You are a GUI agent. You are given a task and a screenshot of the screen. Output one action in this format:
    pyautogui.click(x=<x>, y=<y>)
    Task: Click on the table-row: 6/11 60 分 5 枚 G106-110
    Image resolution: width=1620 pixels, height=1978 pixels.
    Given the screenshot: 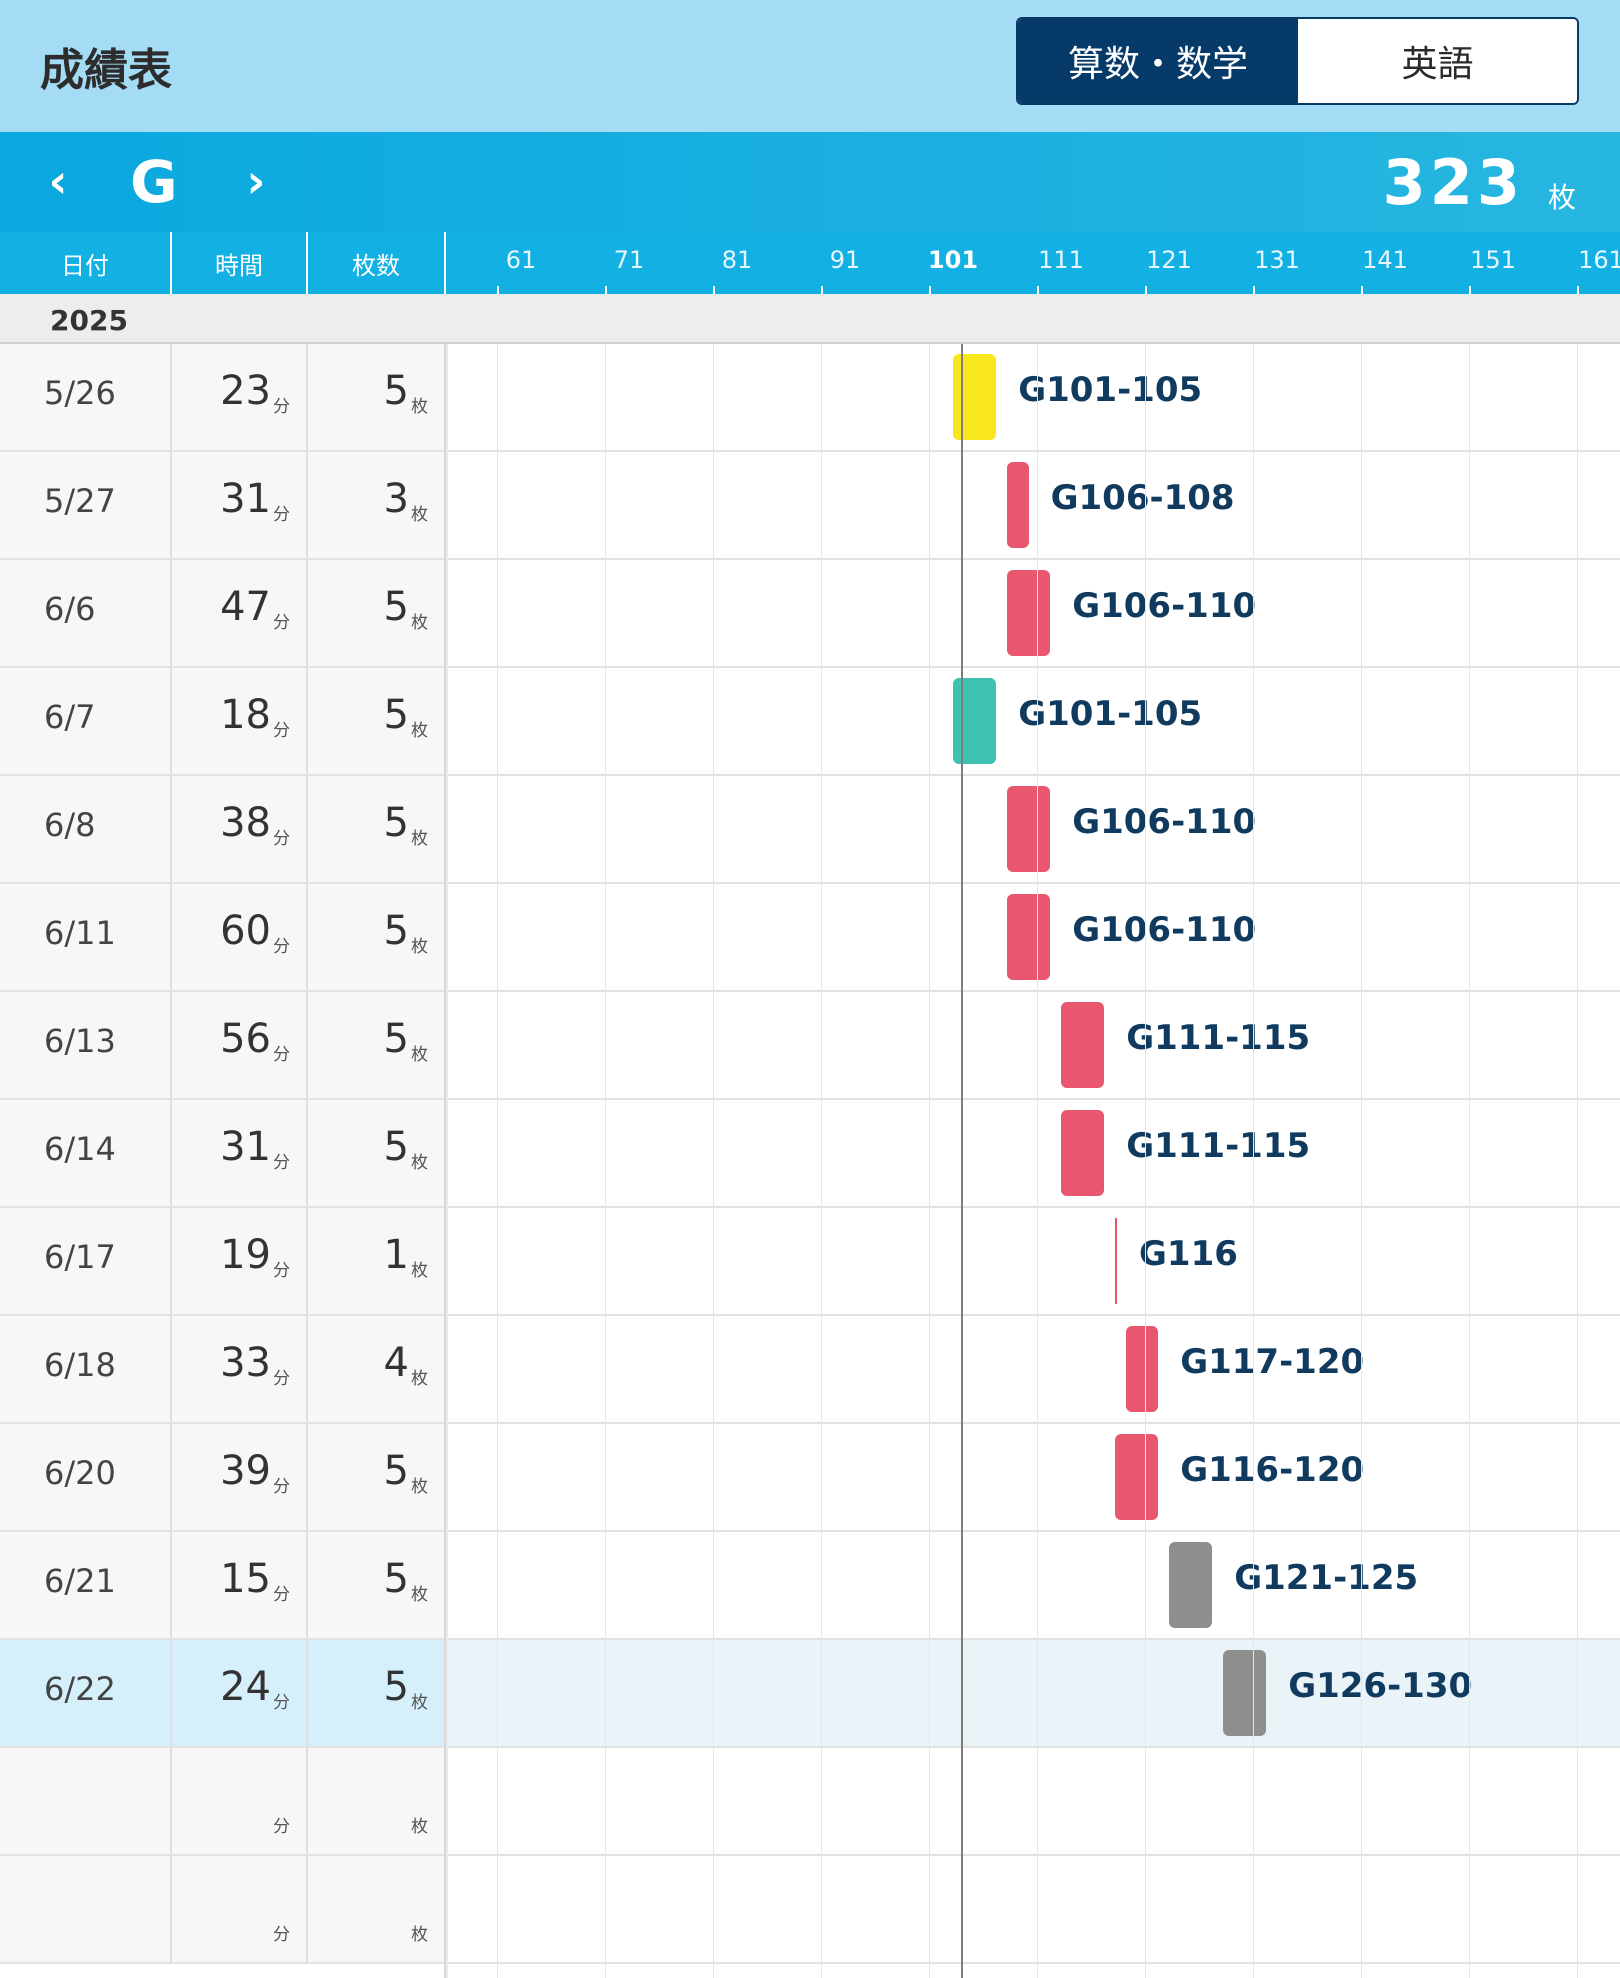 What is the action you would take?
    pyautogui.click(x=810, y=938)
    